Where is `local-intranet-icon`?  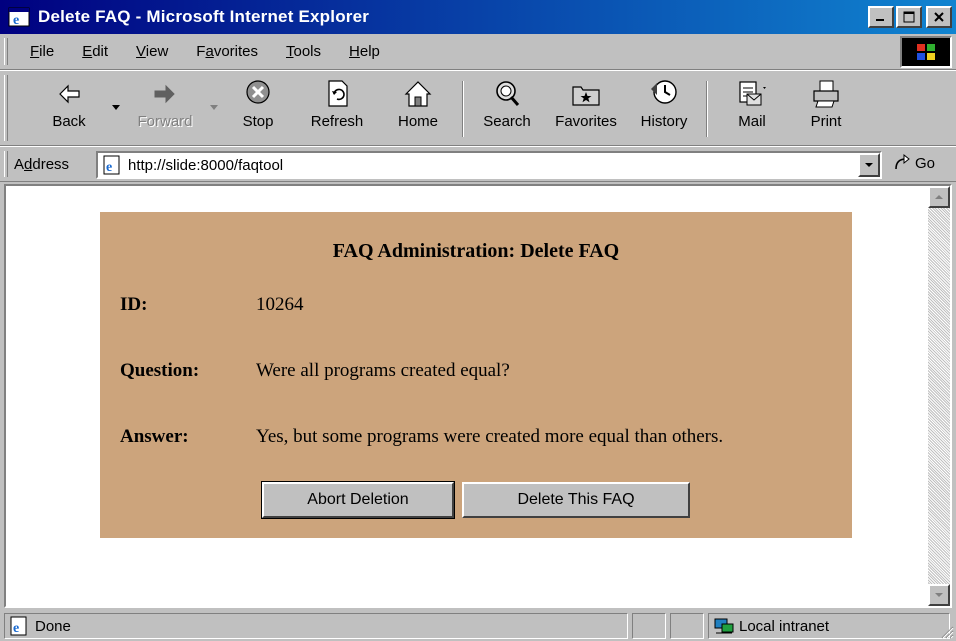 local-intranet-icon is located at coordinates (724, 626).